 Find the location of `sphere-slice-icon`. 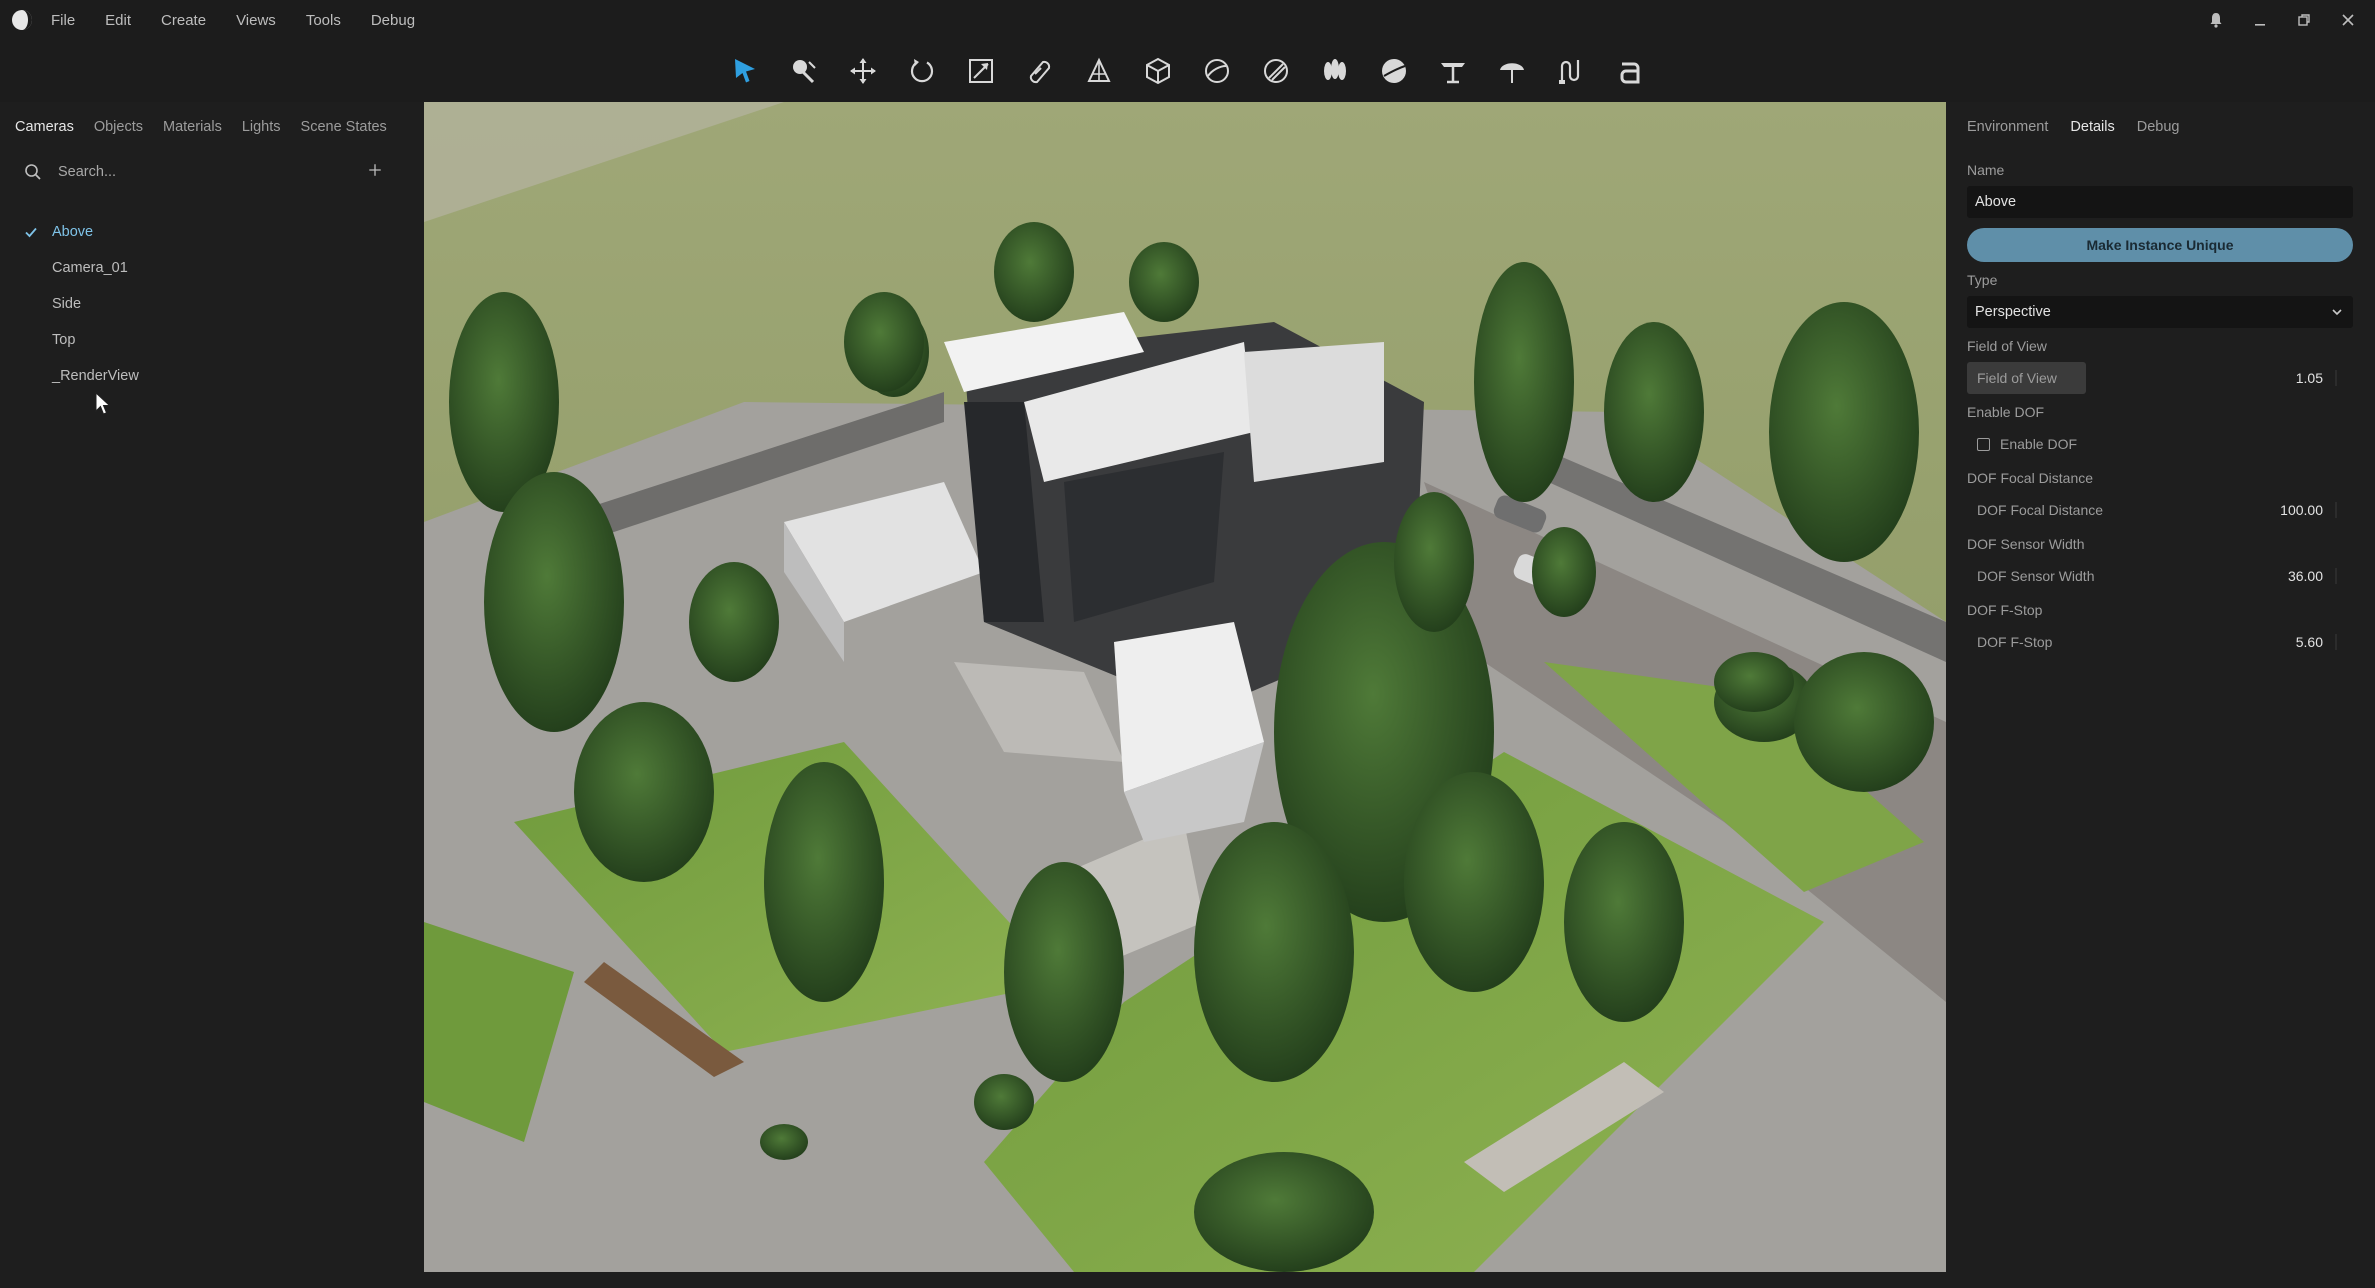

sphere-slice-icon is located at coordinates (1217, 71).